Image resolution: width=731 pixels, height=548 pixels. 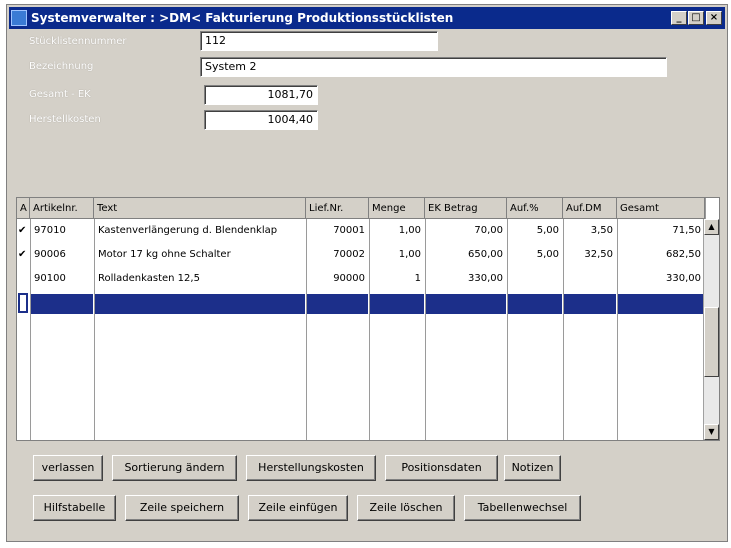 What do you see at coordinates (711, 342) in the screenshot?
I see `scrollbar-thumb` at bounding box center [711, 342].